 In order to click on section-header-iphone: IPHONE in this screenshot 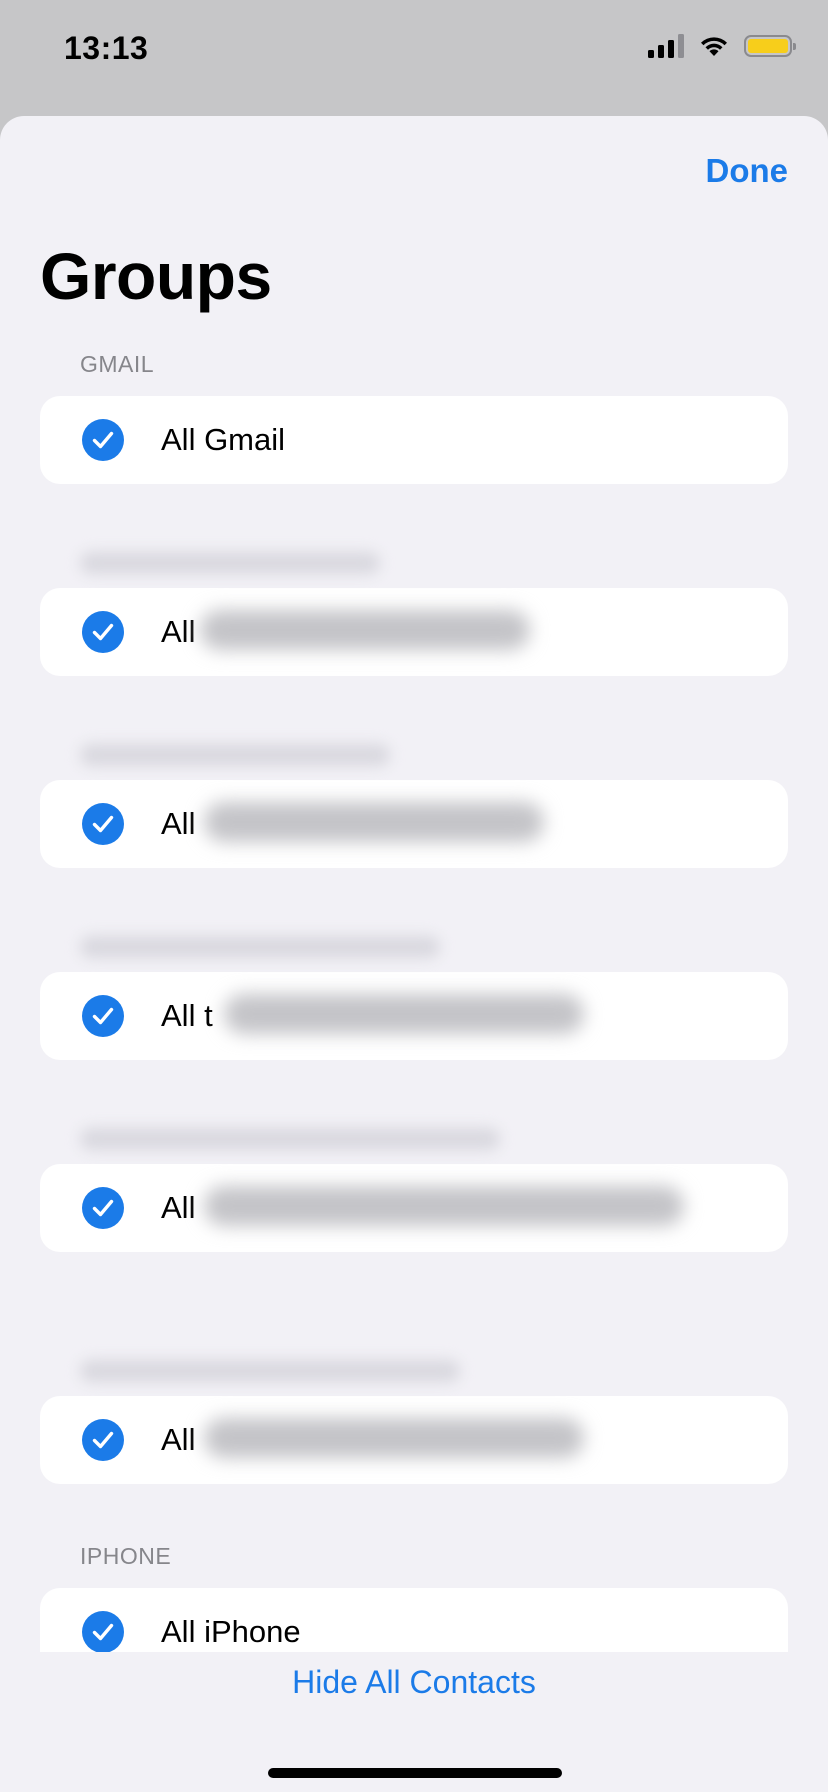, I will do `click(126, 1556)`.